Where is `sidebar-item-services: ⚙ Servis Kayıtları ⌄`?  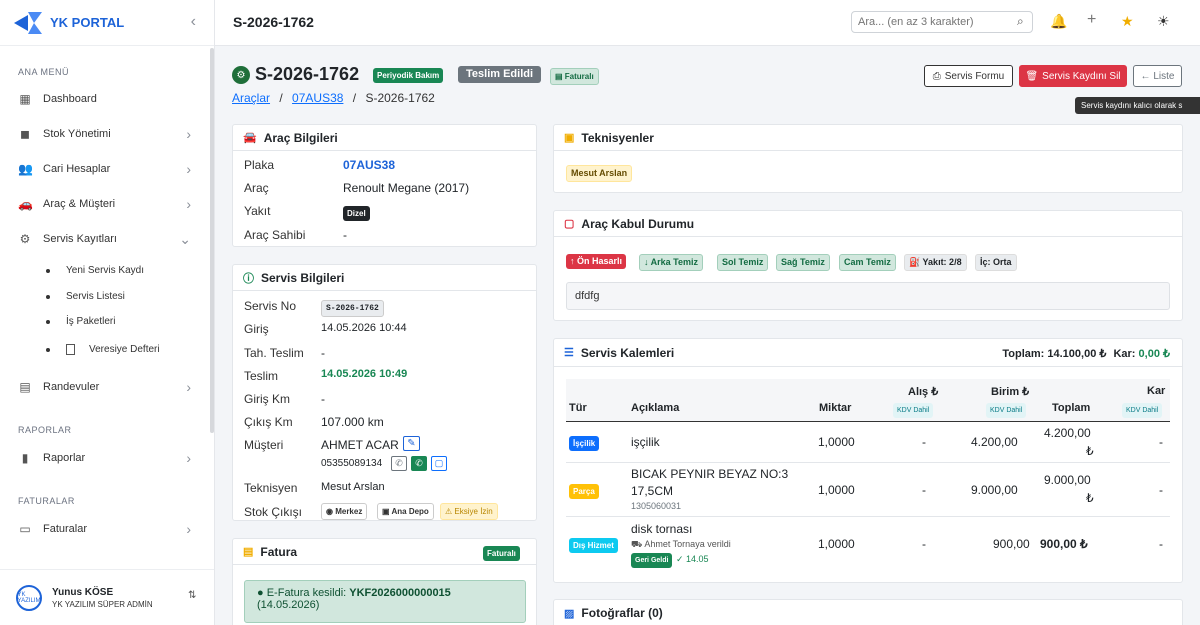
sidebar-item-services: ⚙ Servis Kayıtları ⌄ is located at coordinates (105, 239).